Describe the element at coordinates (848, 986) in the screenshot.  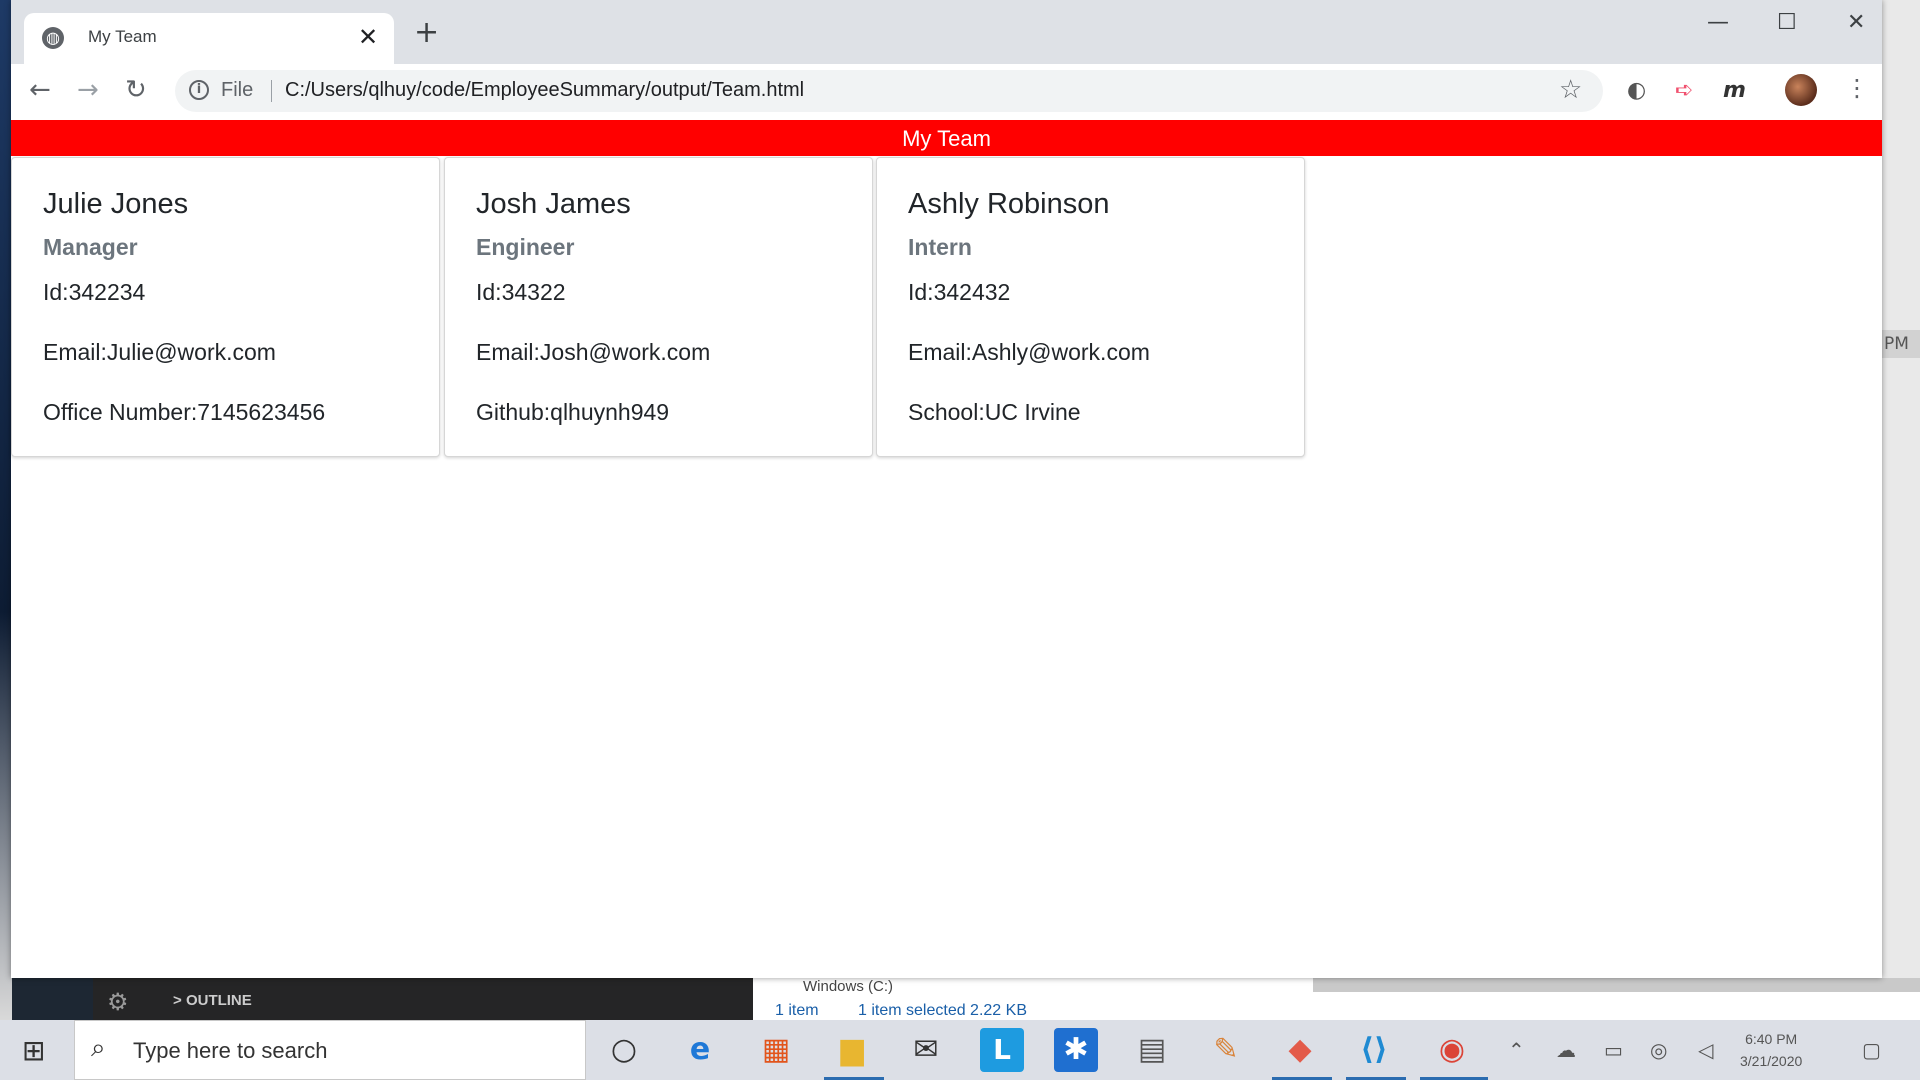
I see `explorer-drive-label: Windows (C:)` at that location.